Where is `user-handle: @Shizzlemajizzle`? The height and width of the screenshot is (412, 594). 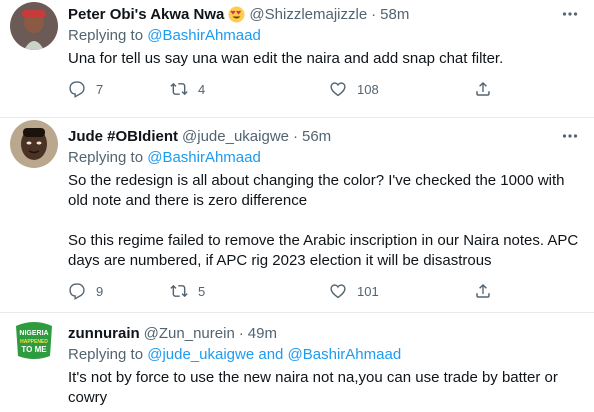 user-handle: @Shizzlemajizzle is located at coordinates (308, 14).